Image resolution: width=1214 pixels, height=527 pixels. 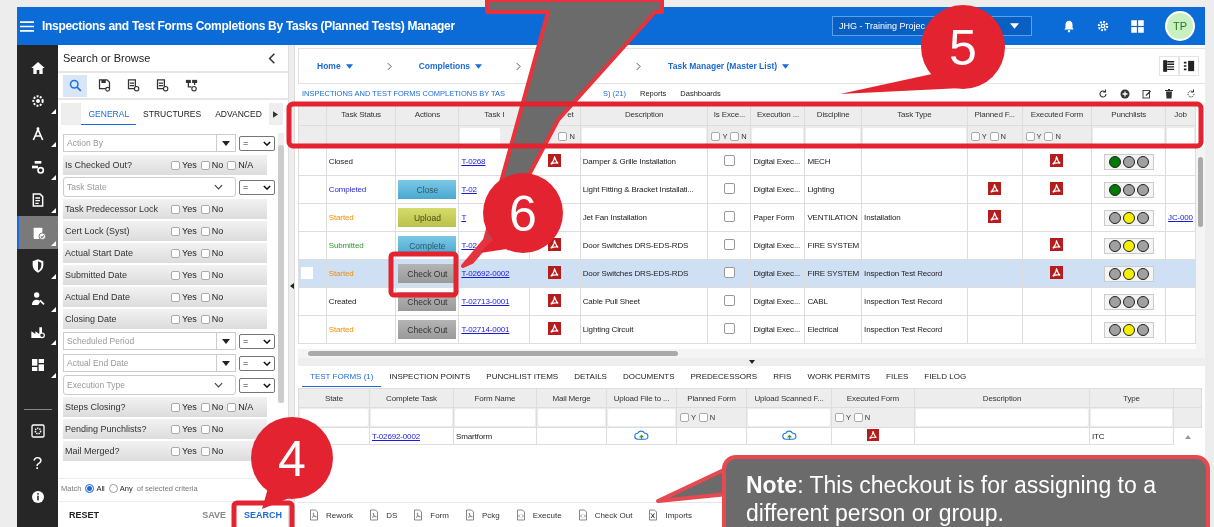 What do you see at coordinates (172, 114) in the screenshot?
I see `panel-tab: STRUCTURES` at bounding box center [172, 114].